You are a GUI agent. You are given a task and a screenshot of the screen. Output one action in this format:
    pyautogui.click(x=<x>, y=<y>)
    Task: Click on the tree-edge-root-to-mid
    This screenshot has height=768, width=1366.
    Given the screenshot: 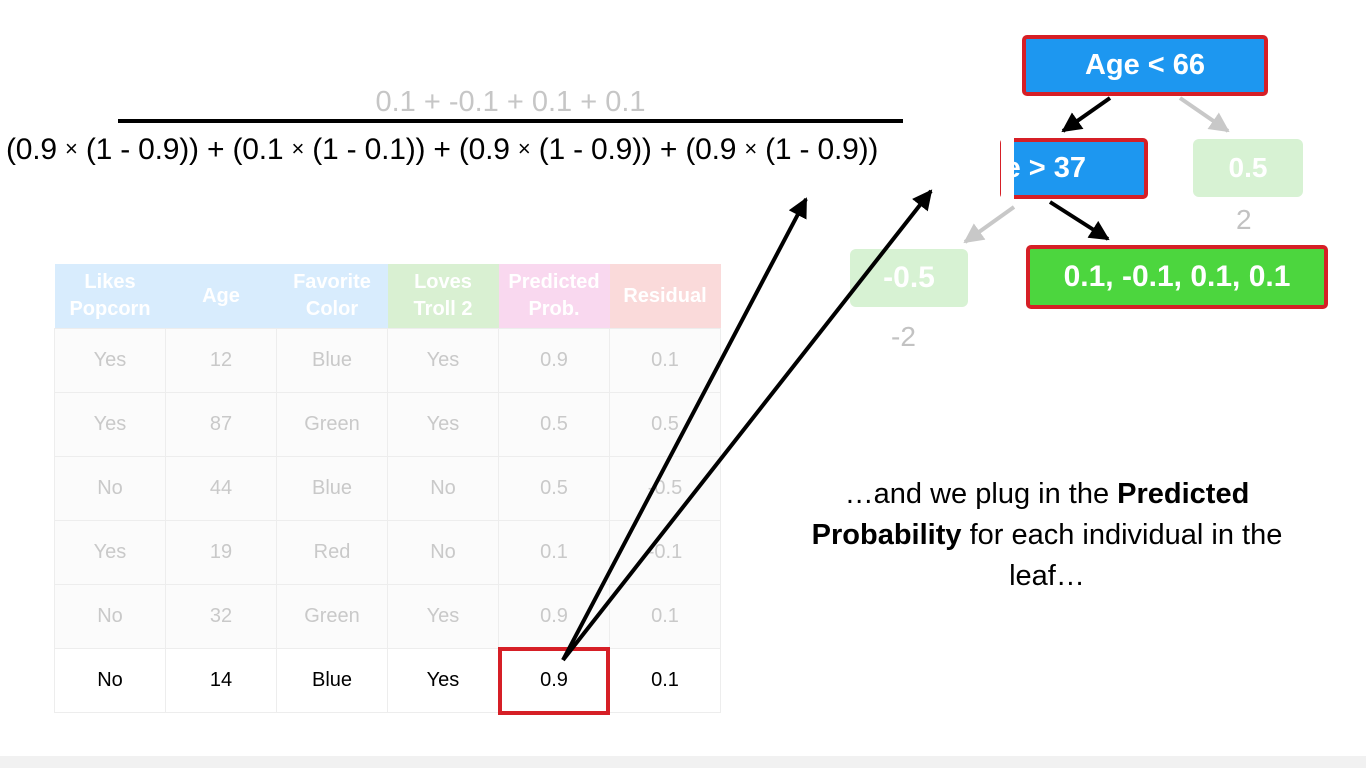 What is the action you would take?
    pyautogui.click(x=1086, y=114)
    